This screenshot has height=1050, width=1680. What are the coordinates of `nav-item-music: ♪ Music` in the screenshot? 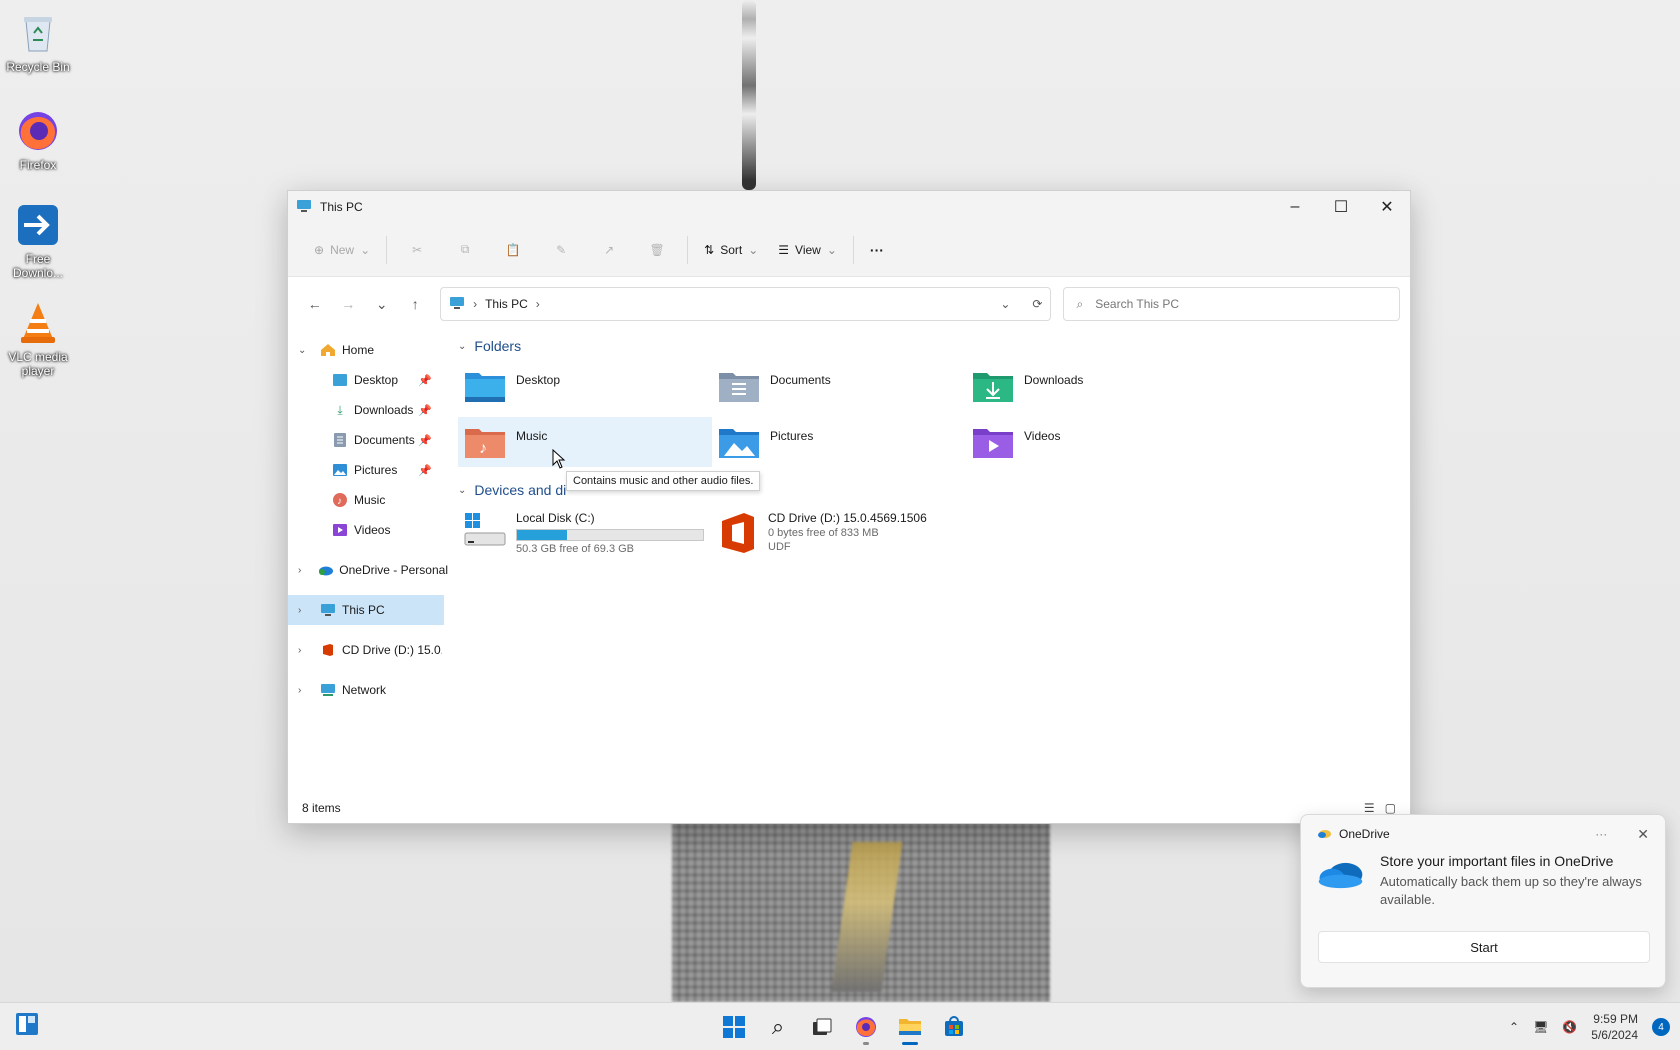 It's located at (368, 500).